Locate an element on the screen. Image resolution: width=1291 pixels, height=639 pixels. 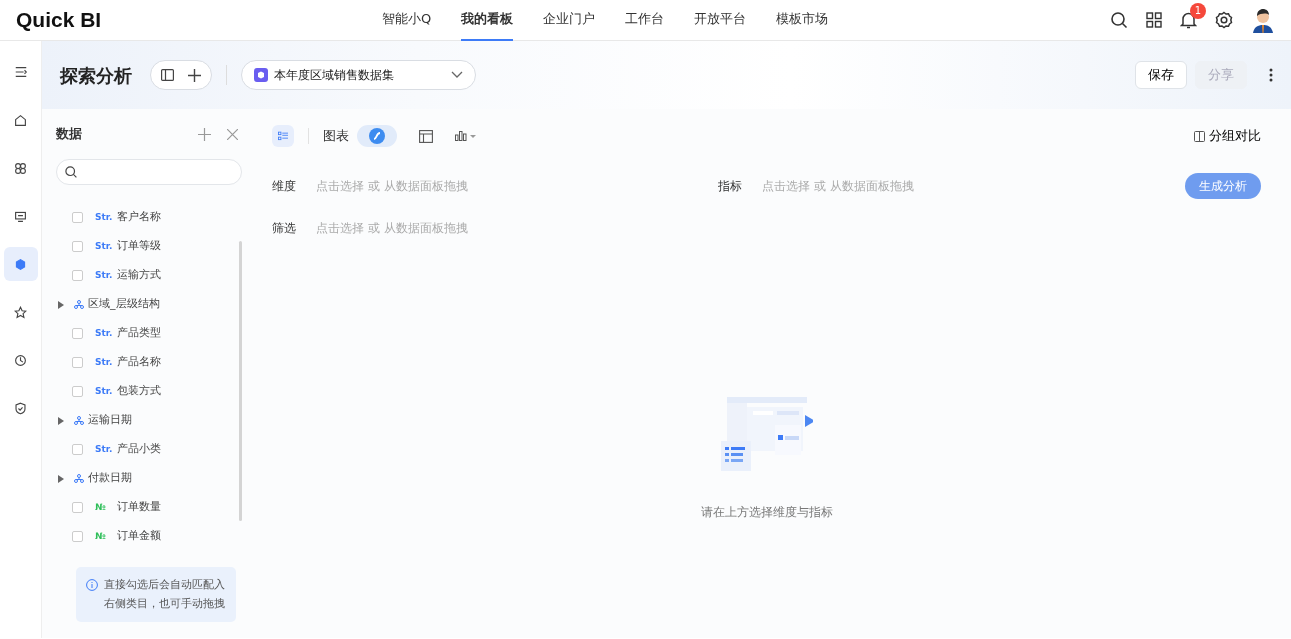
field-item: 产品名称 is located at coordinates (139, 362).